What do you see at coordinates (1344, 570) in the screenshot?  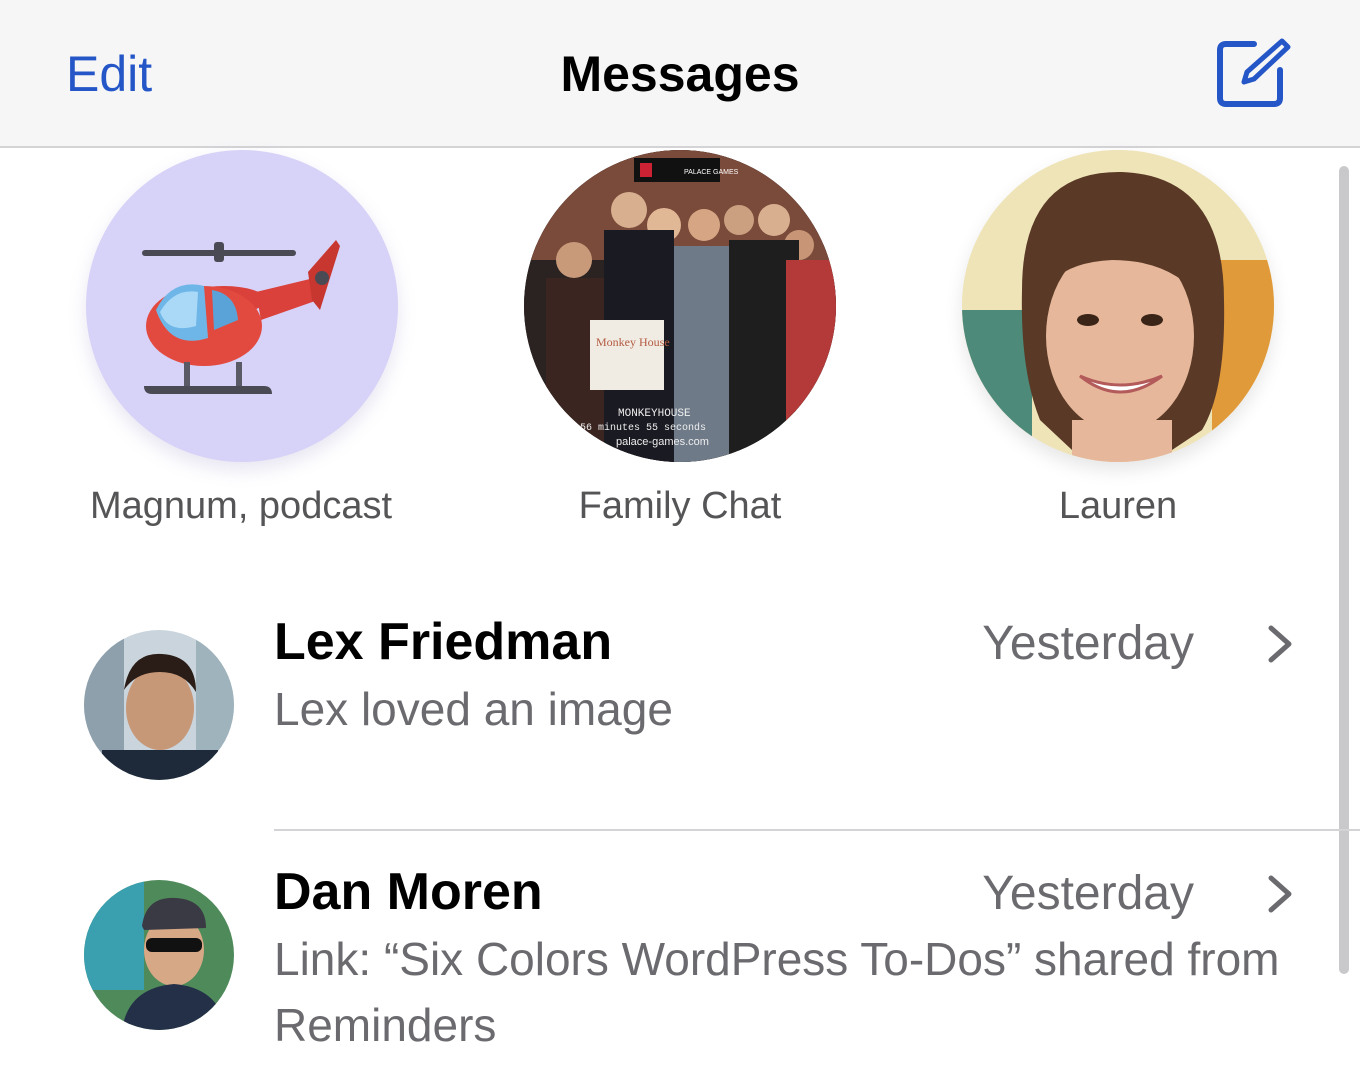 I see `scrollbar` at bounding box center [1344, 570].